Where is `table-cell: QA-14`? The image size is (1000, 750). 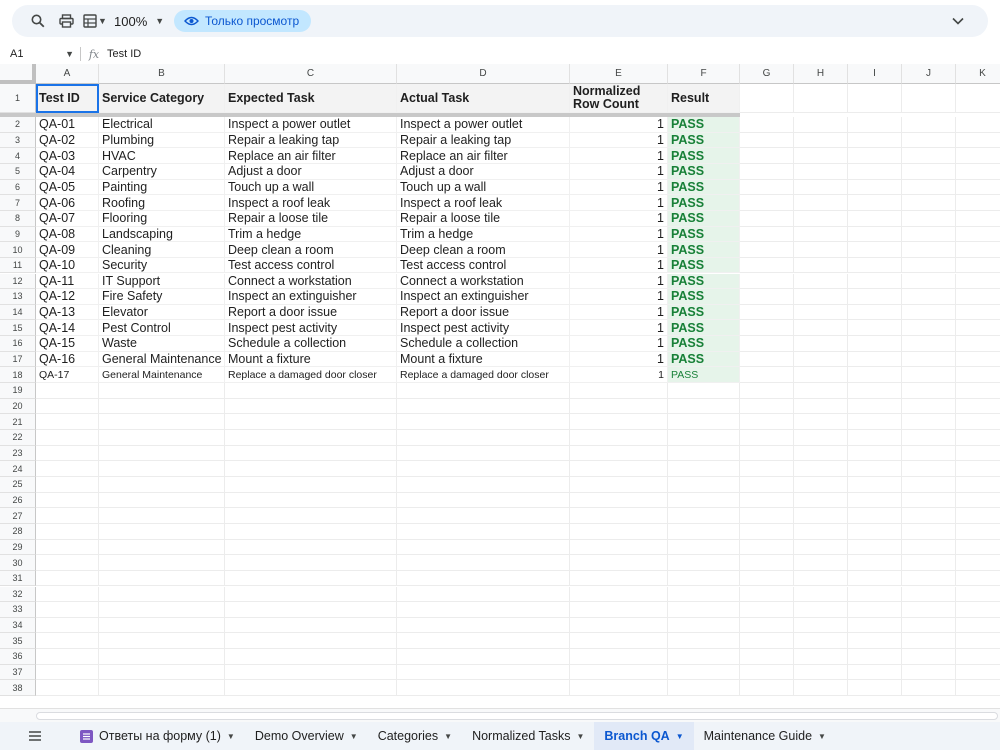 table-cell: QA-14 is located at coordinates (67, 328).